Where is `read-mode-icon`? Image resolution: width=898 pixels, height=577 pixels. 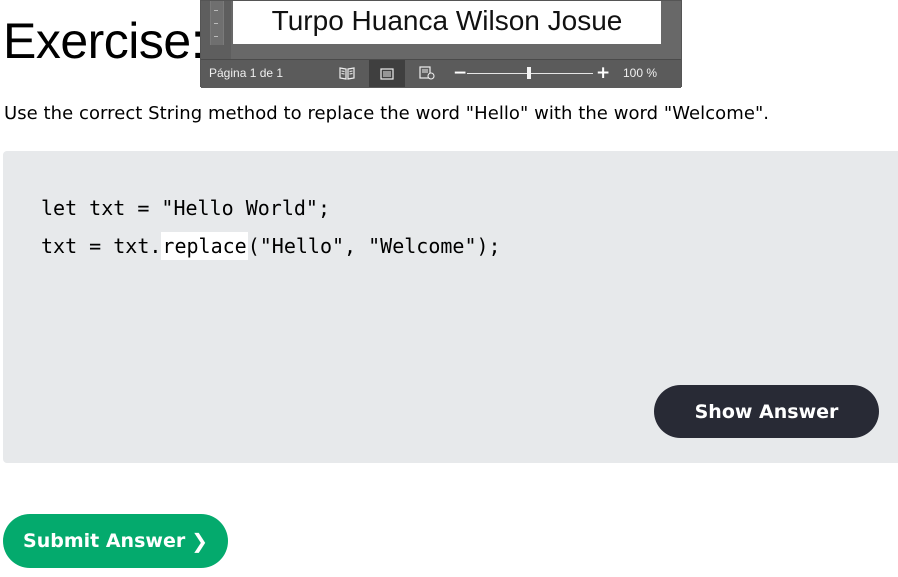
read-mode-icon is located at coordinates (347, 73).